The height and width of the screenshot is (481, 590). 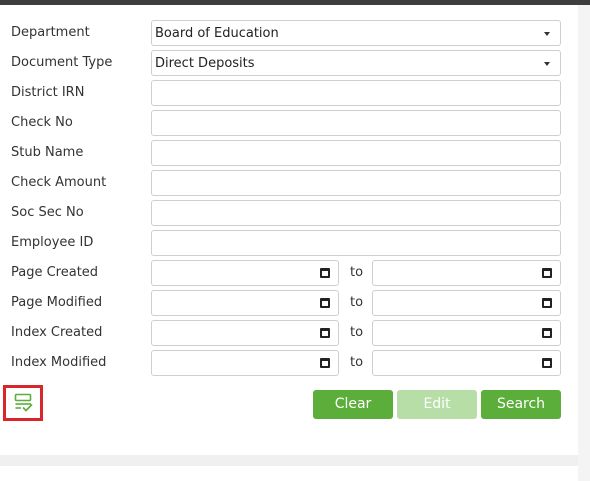 What do you see at coordinates (356, 63) in the screenshot?
I see `document-type-select: Direct Deposits` at bounding box center [356, 63].